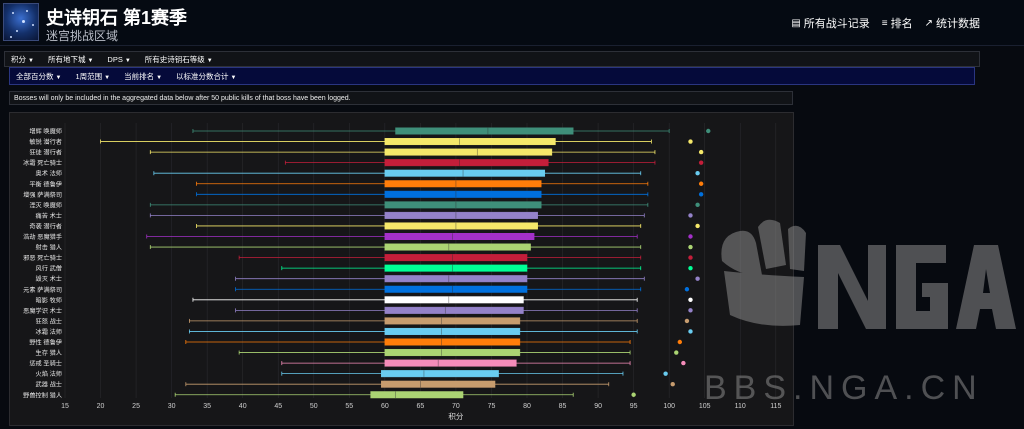 The image size is (1024, 429). Describe the element at coordinates (775, 406) in the screenshot. I see `x-tick-label: 115` at that location.